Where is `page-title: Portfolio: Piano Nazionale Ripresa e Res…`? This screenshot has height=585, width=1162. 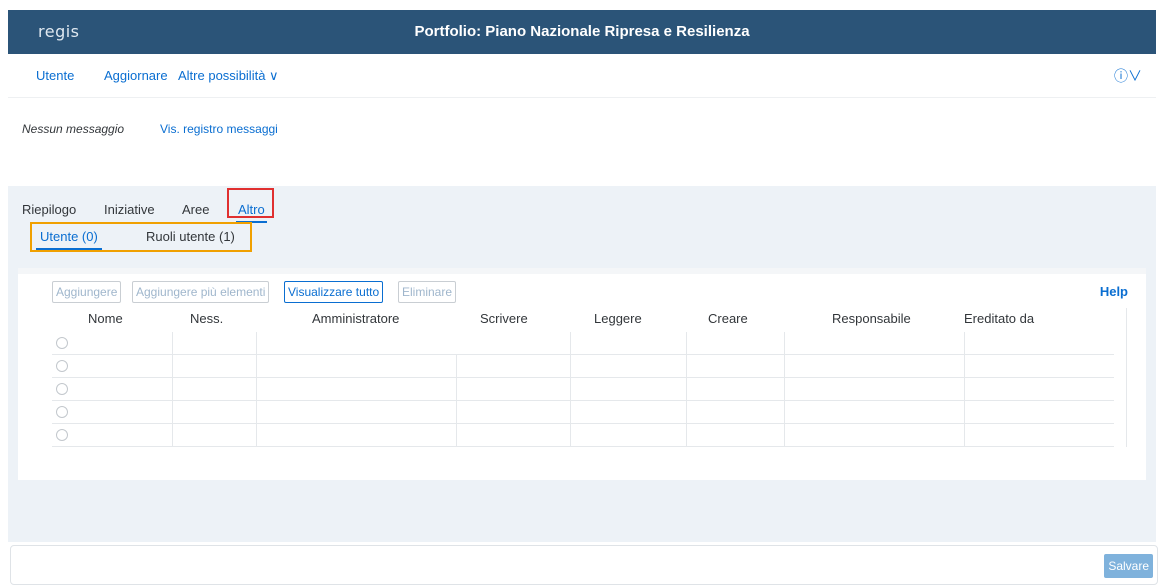 page-title: Portfolio: Piano Nazionale Ripresa e Res… is located at coordinates (582, 31).